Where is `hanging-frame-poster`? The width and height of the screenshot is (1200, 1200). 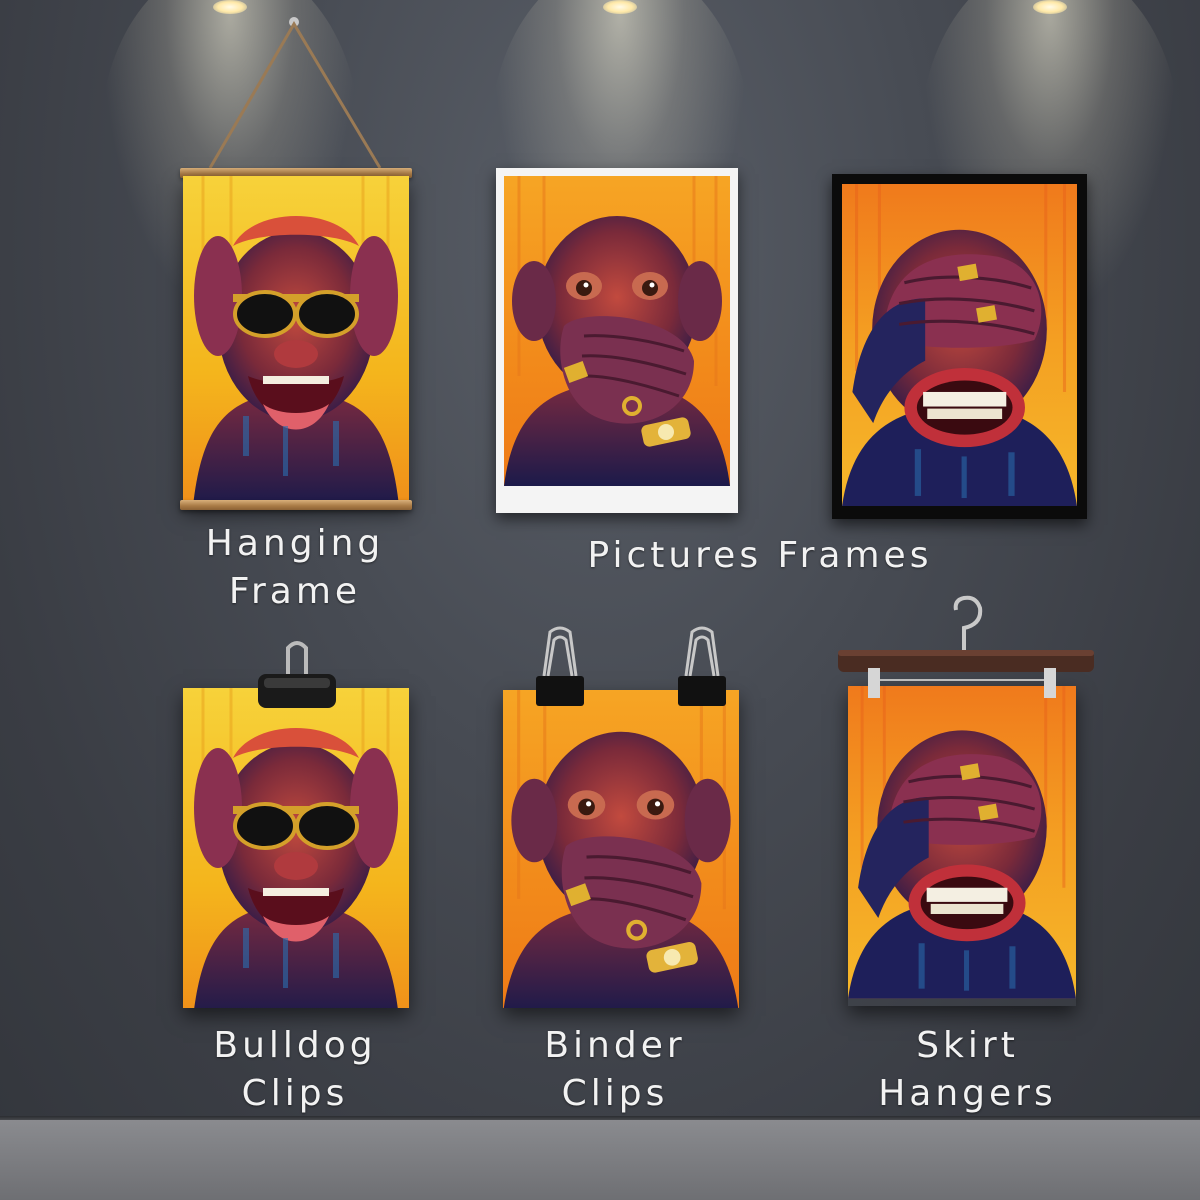 hanging-frame-poster is located at coordinates (296, 341).